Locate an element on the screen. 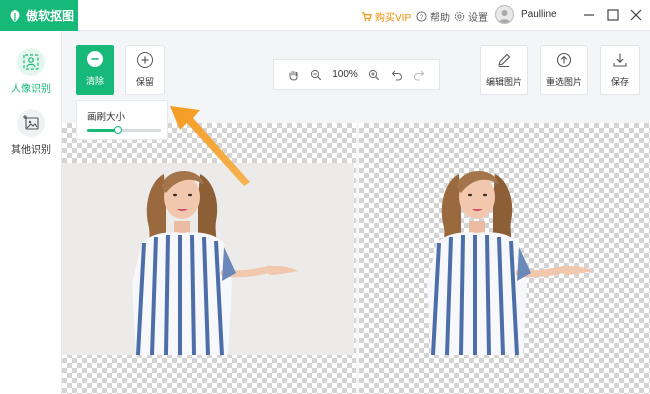 This screenshot has width=650, height=394. woman-portrait-cutout is located at coordinates (510, 263).